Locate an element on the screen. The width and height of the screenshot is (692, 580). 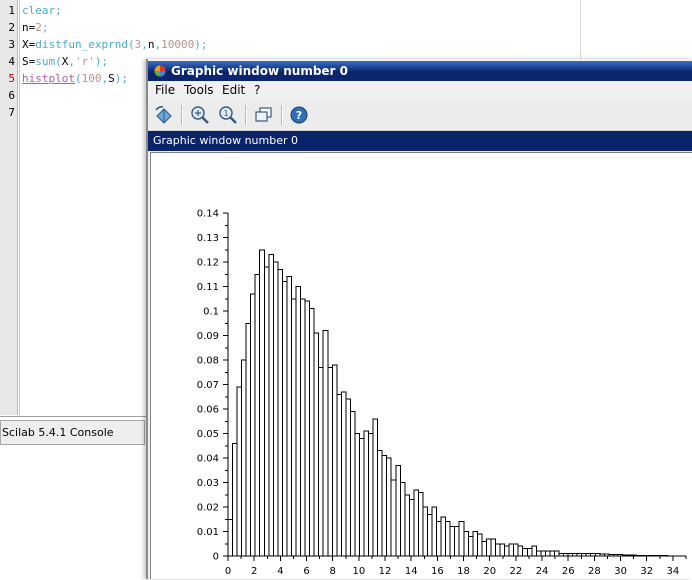
line-number: 5 is located at coordinates (7, 79).